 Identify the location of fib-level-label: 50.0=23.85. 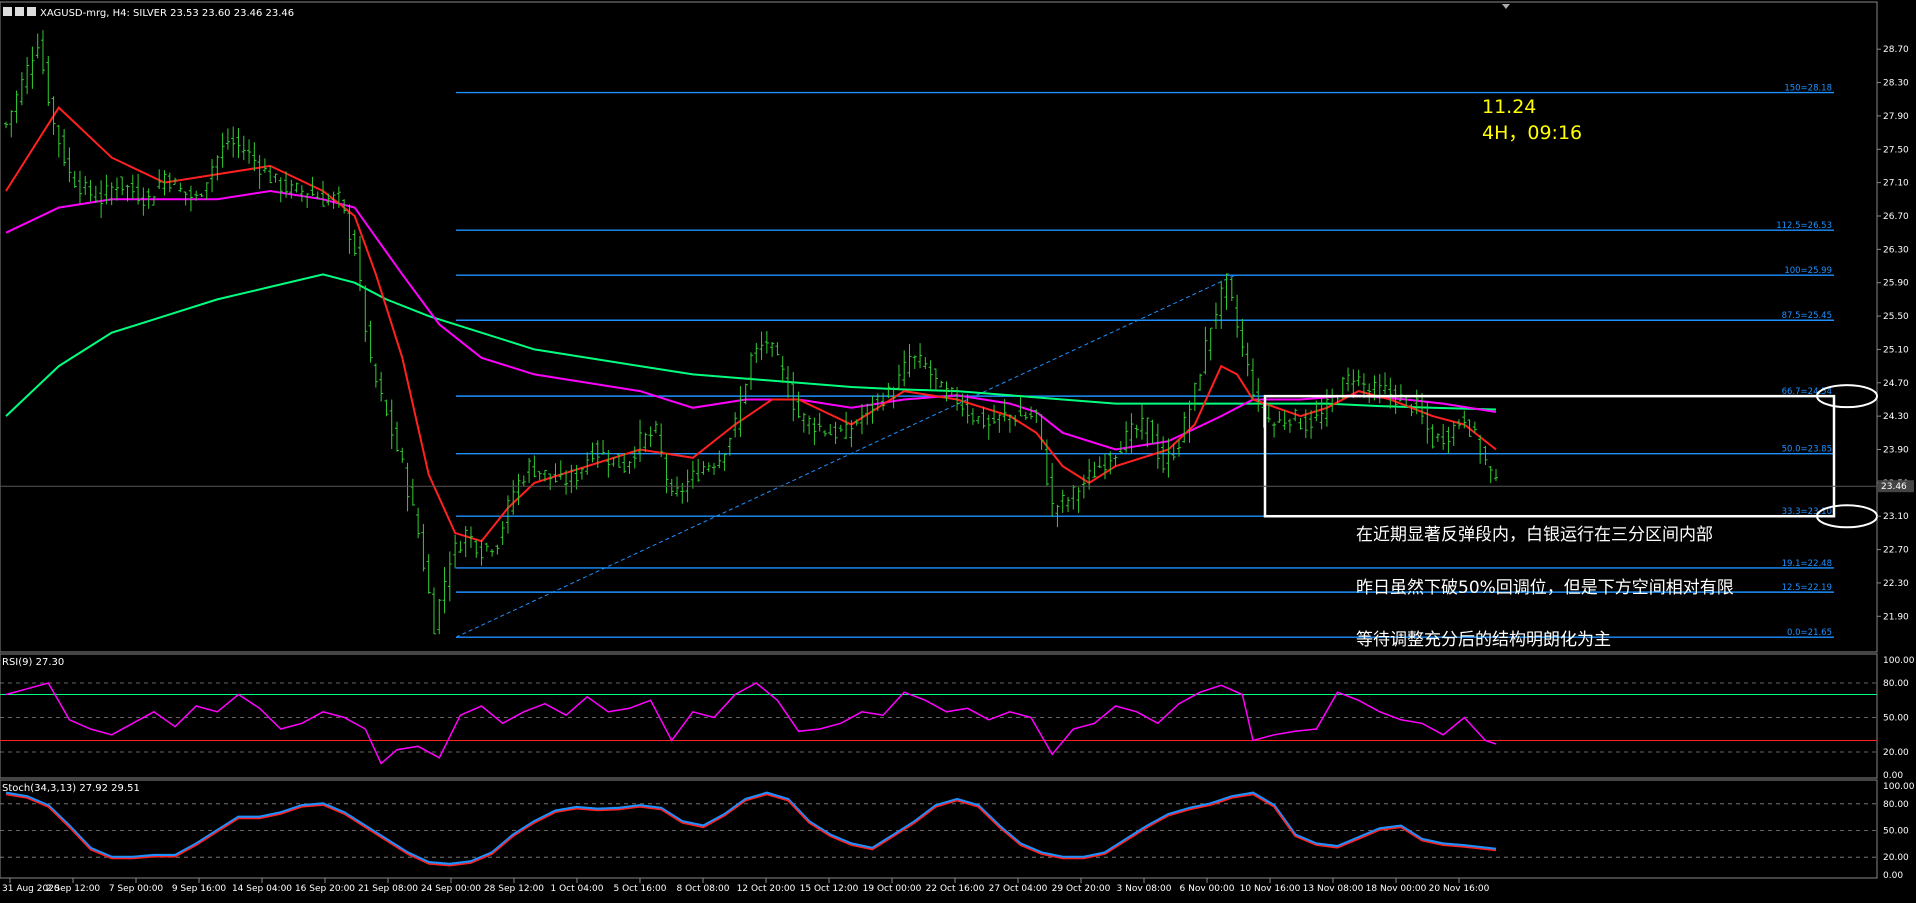
(1807, 450).